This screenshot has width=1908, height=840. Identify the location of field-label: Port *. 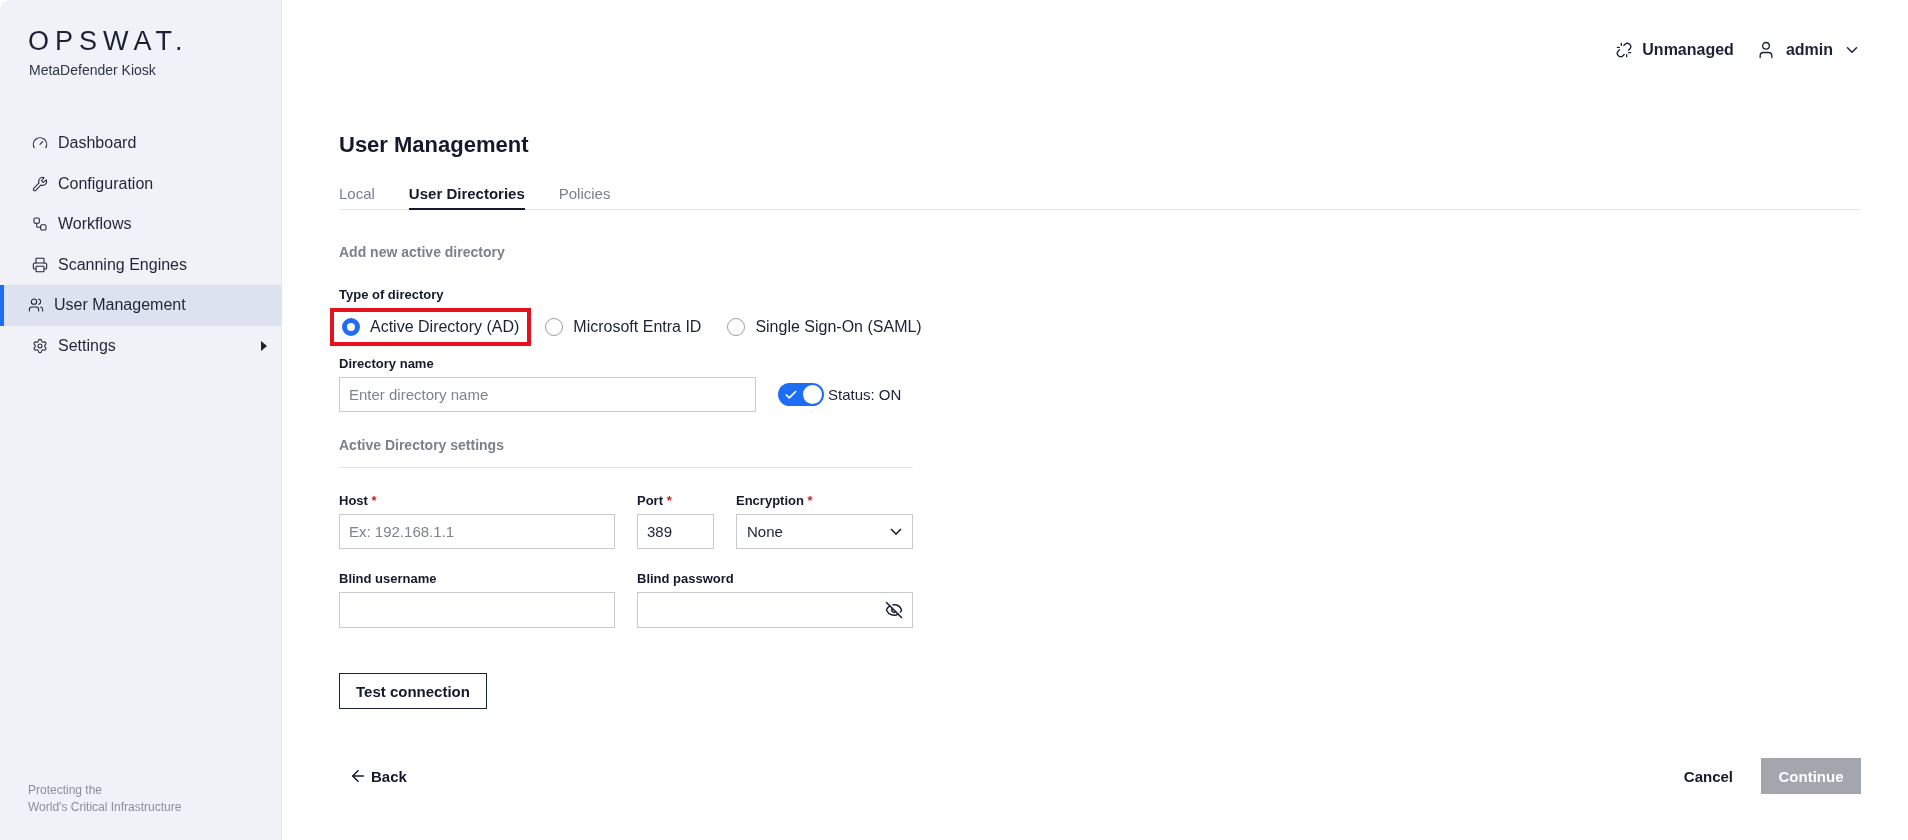
(655, 500).